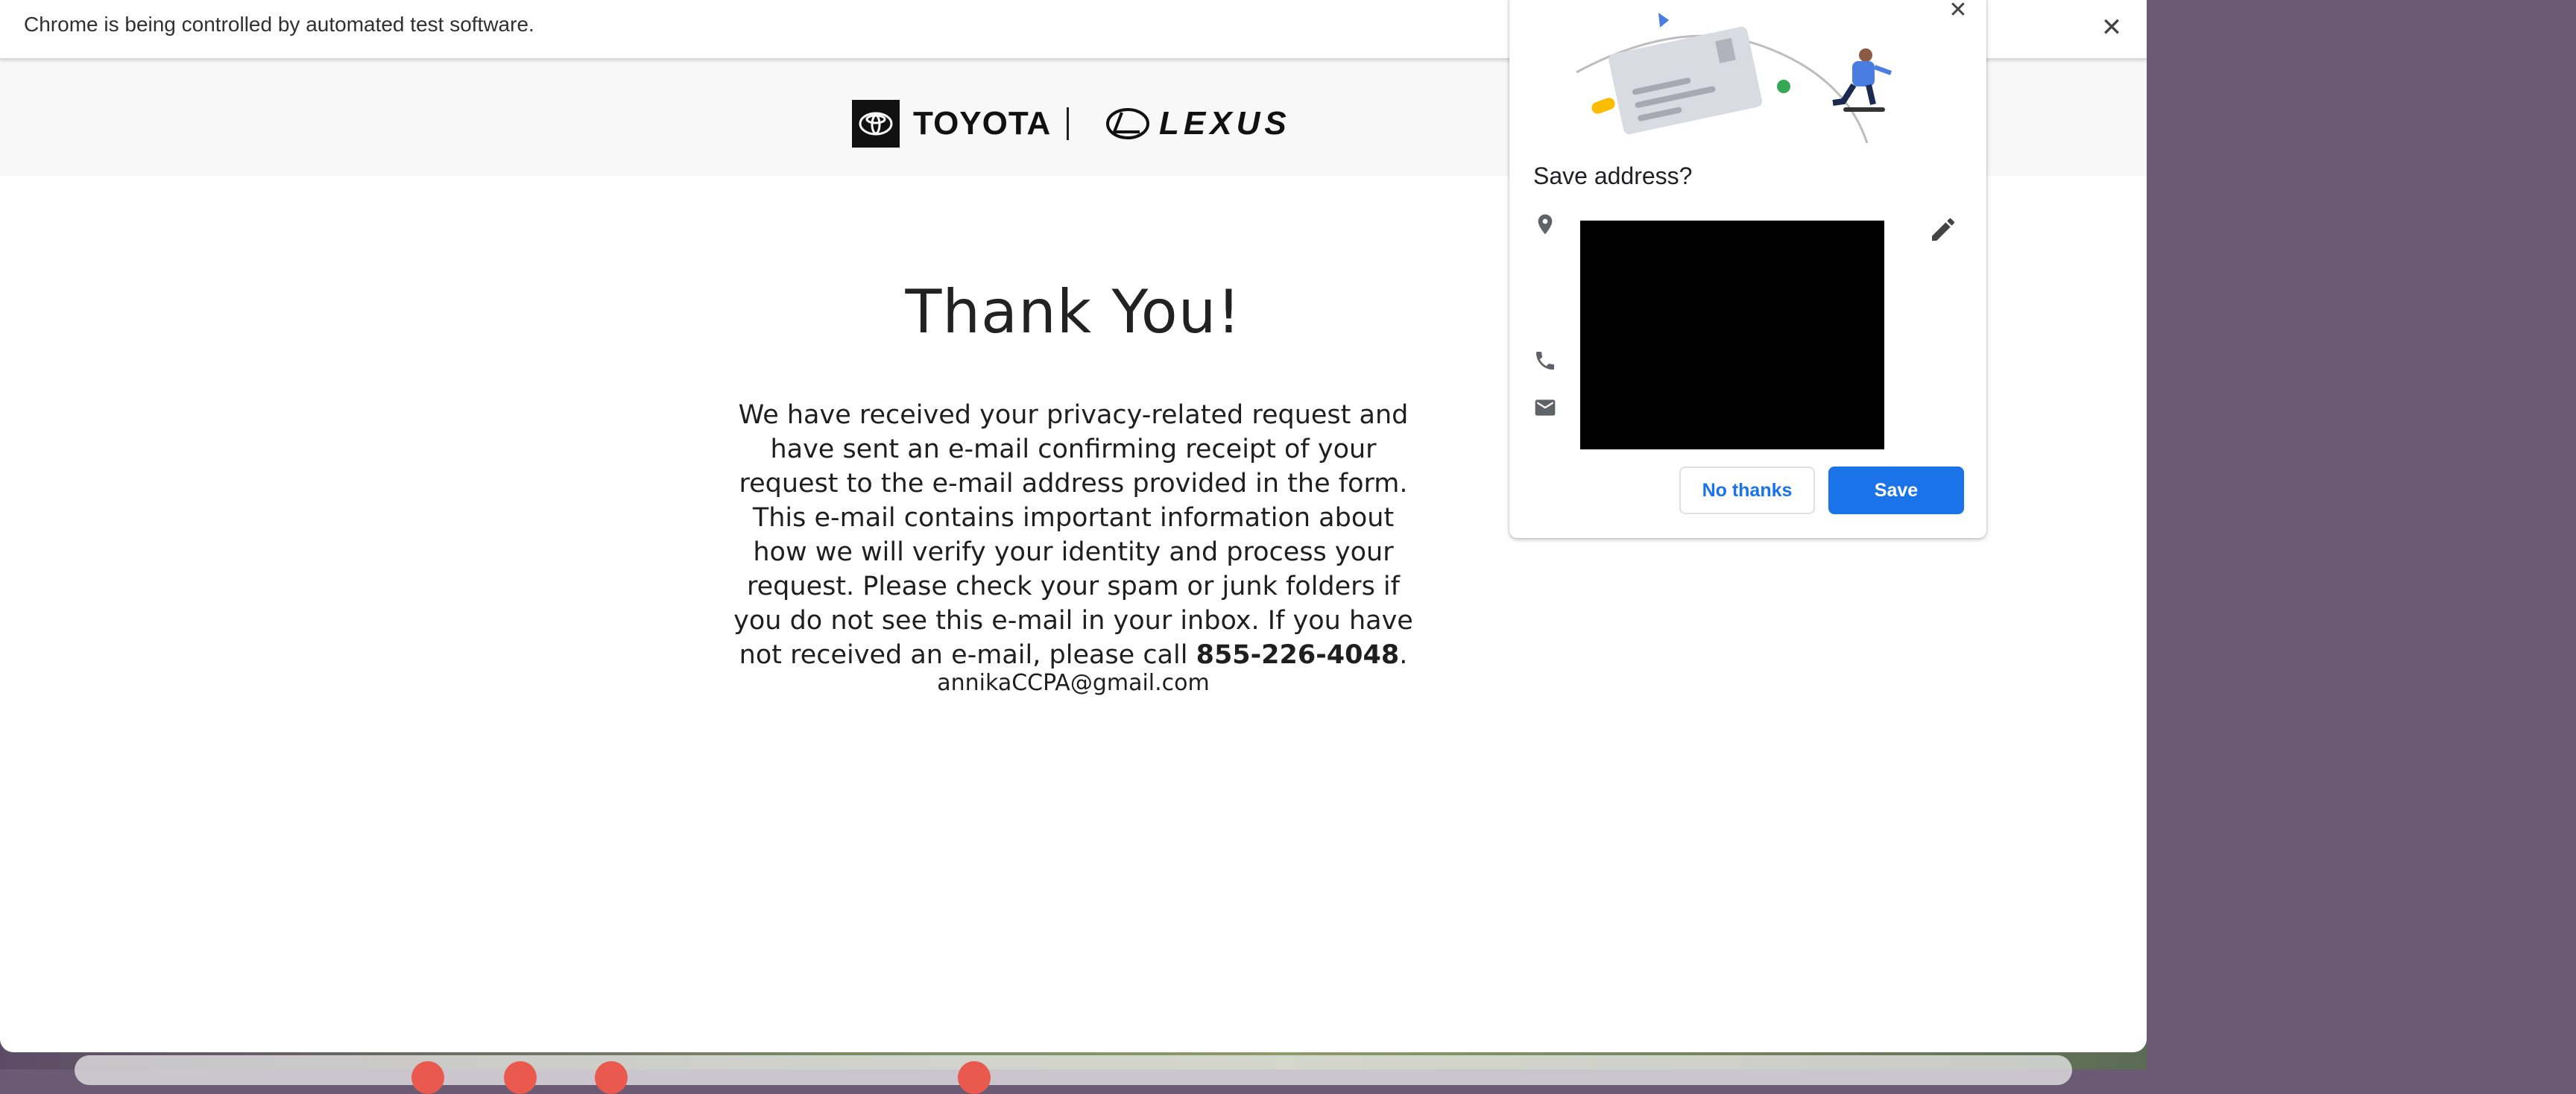 This screenshot has width=2576, height=1094. Describe the element at coordinates (1225, 123) in the screenshot. I see `lexus-wordmark: LEXUS` at that location.